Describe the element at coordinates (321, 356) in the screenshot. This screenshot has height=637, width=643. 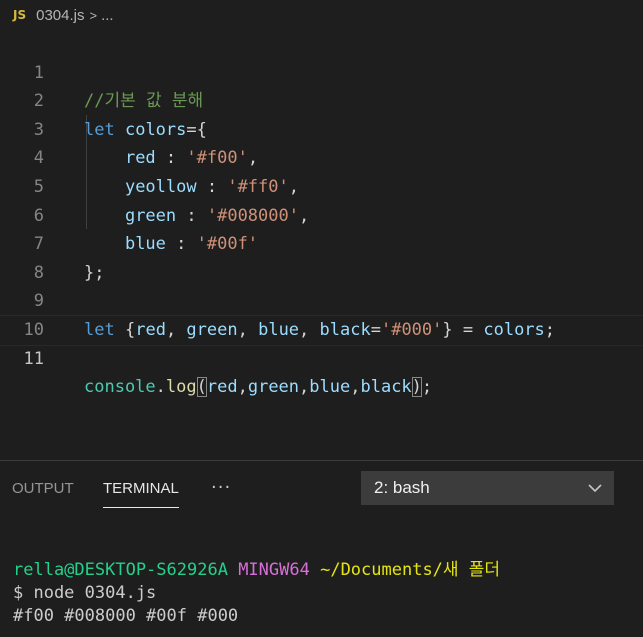
I see `code-line-current: 11 console.log(red,green,blue,black);` at that location.